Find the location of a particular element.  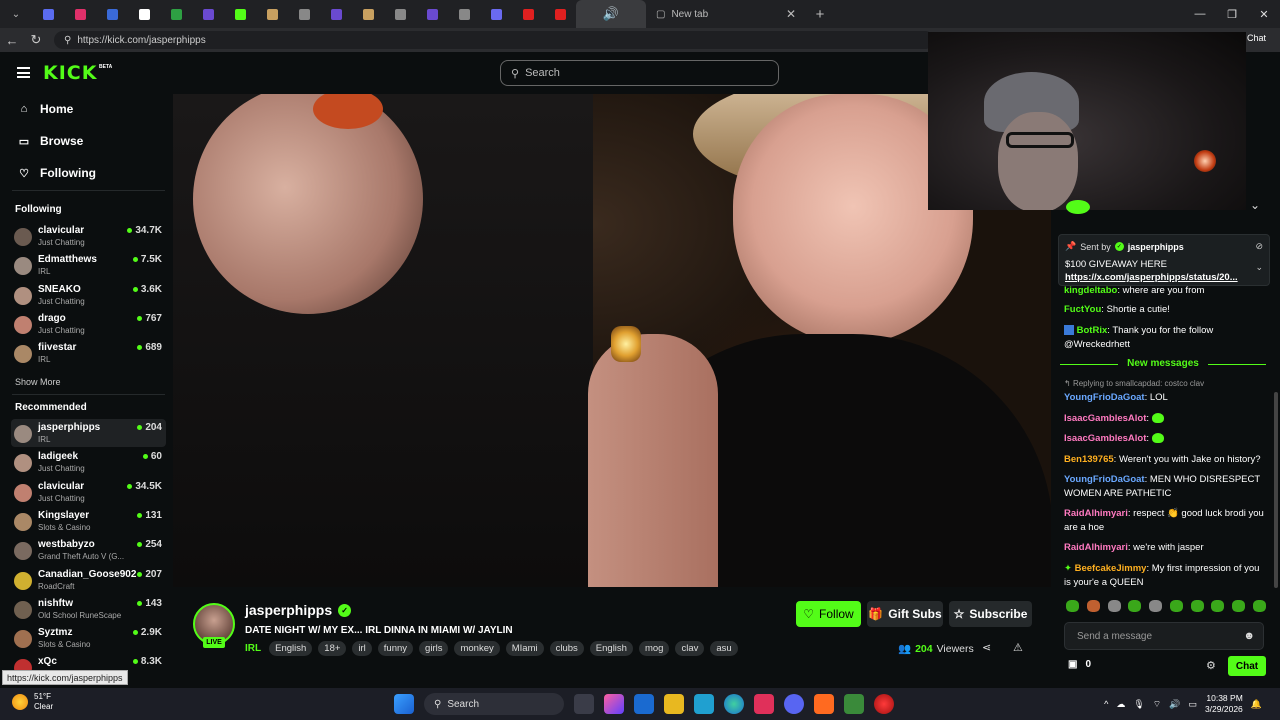

clock: 10:38 PM 3/29/2026 is located at coordinates (1224, 704).